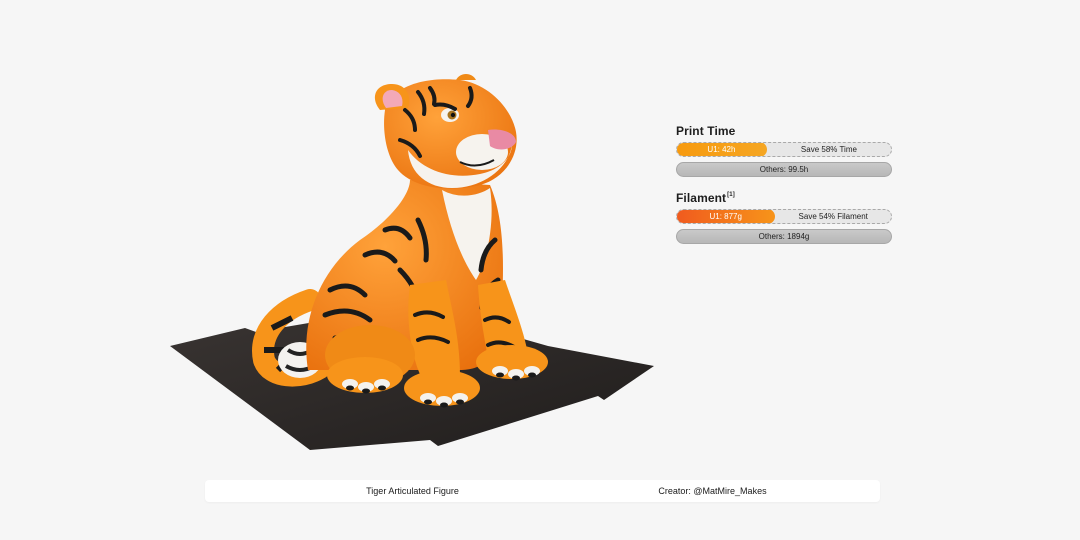 The width and height of the screenshot is (1080, 540). Describe the element at coordinates (722, 149) in the screenshot. I see `print-time-u1-fill: U1: 42h` at that location.